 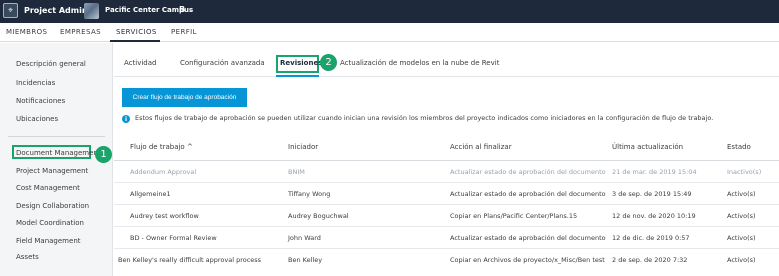 What do you see at coordinates (744, 172) in the screenshot?
I see `cell-status: Inactivo(s)` at bounding box center [744, 172].